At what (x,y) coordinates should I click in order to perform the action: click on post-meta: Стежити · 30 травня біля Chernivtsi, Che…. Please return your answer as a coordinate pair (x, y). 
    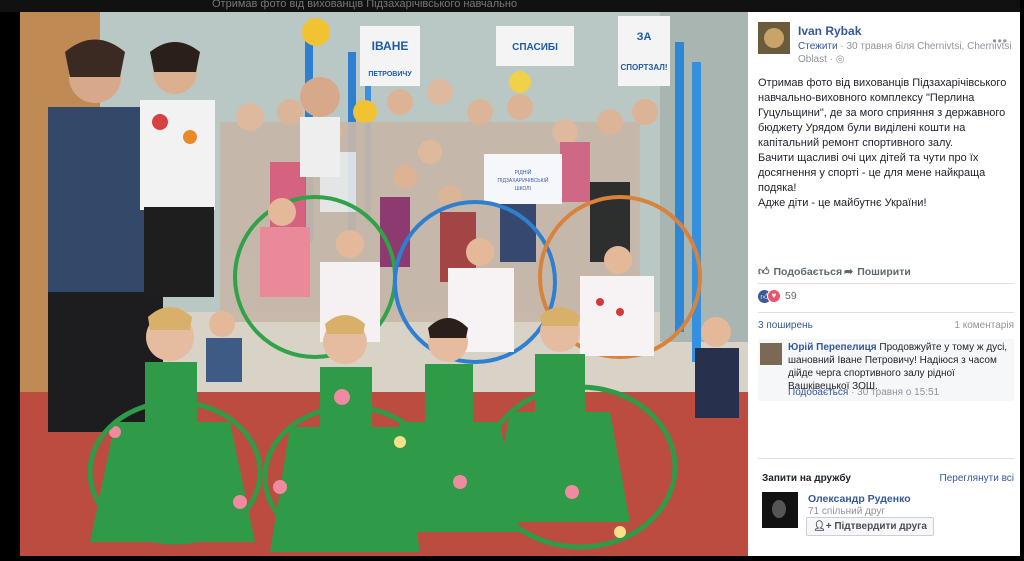
    Looking at the image, I should click on (906, 53).